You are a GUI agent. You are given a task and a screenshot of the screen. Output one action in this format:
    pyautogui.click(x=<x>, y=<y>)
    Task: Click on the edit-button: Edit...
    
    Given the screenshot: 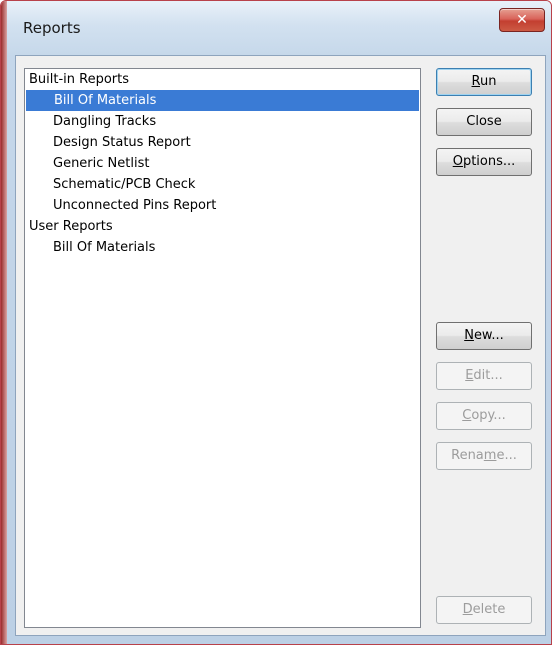 What is the action you would take?
    pyautogui.click(x=484, y=376)
    